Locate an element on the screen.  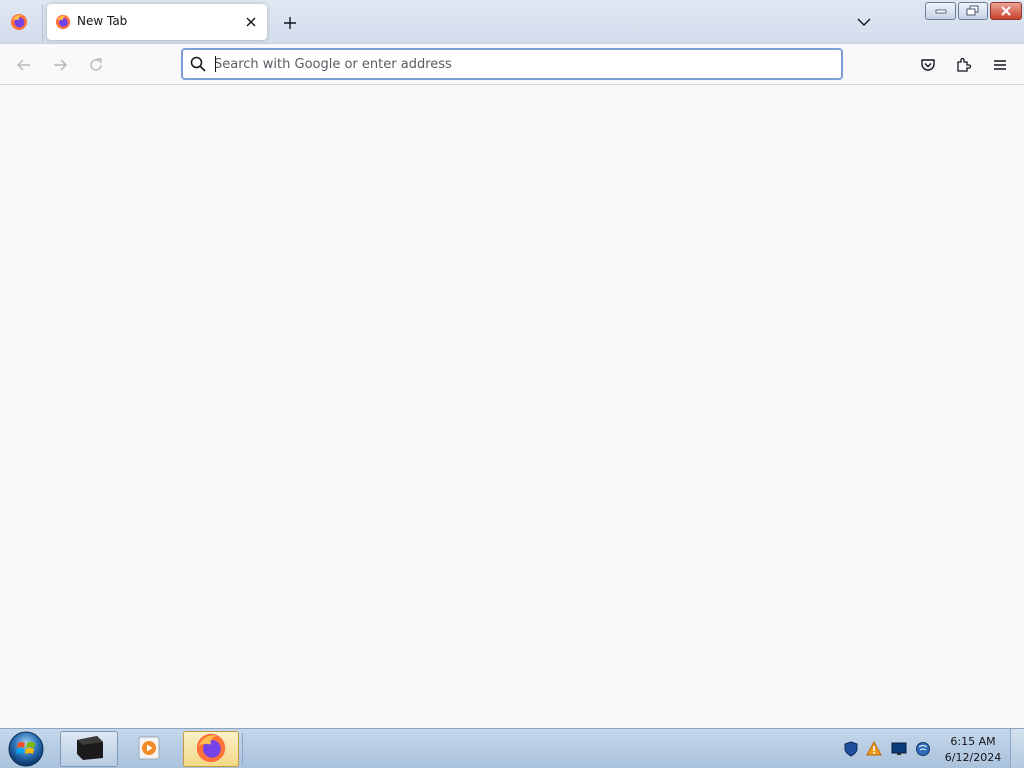
tab-strip-separator is located at coordinates (42, 23).